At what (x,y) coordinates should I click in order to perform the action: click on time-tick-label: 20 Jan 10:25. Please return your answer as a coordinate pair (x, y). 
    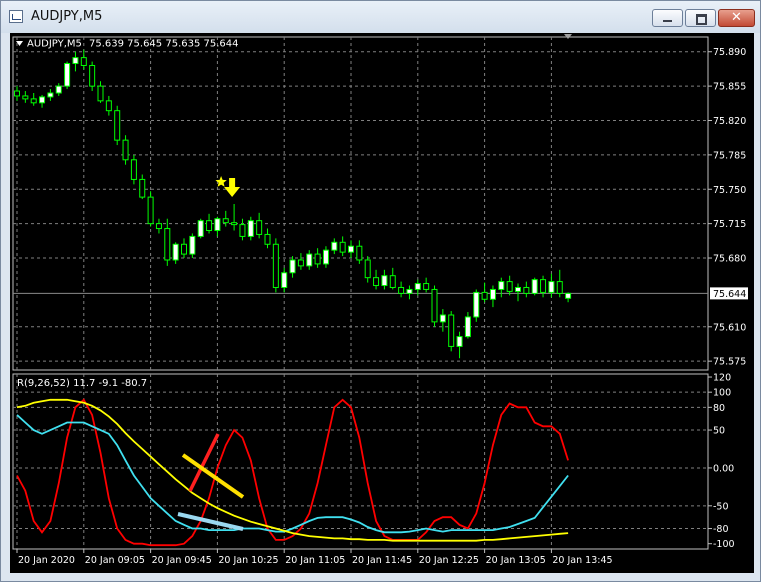
    Looking at the image, I should click on (248, 560).